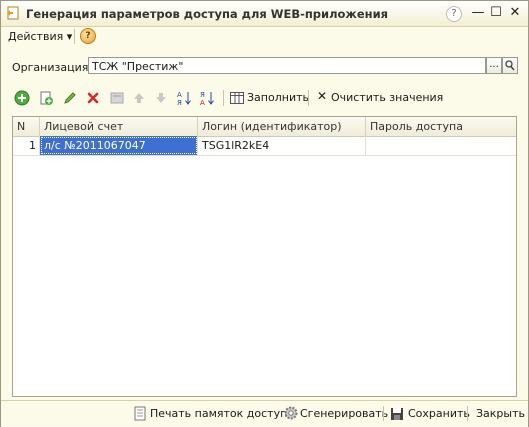 The image size is (529, 427). I want to click on clear-icon: ✕, so click(322, 96).